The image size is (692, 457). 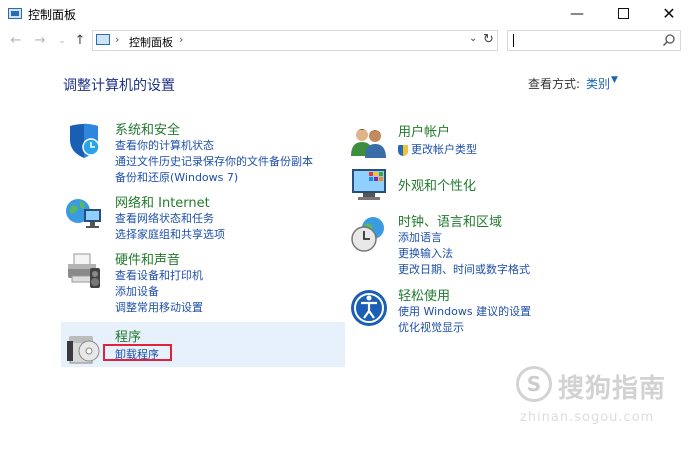 What do you see at coordinates (137, 352) in the screenshot?
I see `annotation-highlight-box` at bounding box center [137, 352].